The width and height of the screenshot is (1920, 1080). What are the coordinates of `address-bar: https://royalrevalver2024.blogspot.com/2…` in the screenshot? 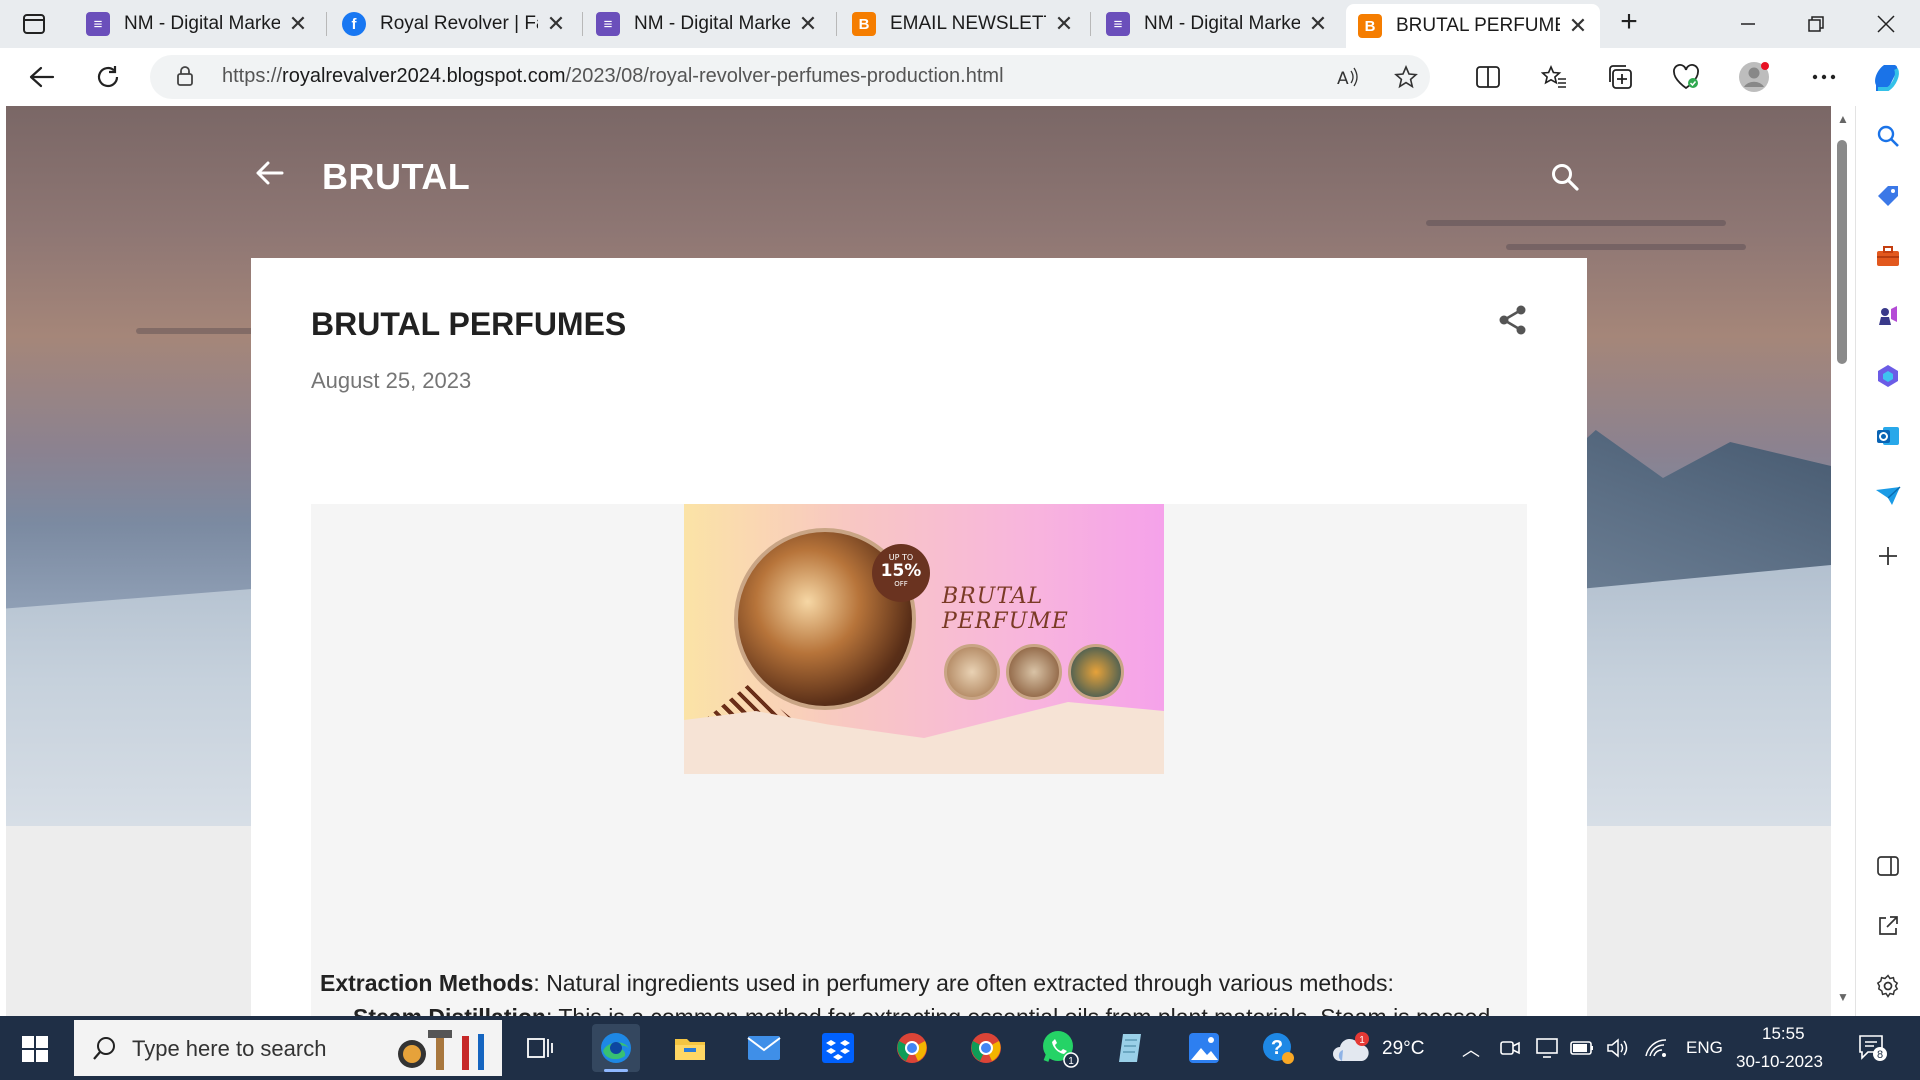 It's located at (790, 77).